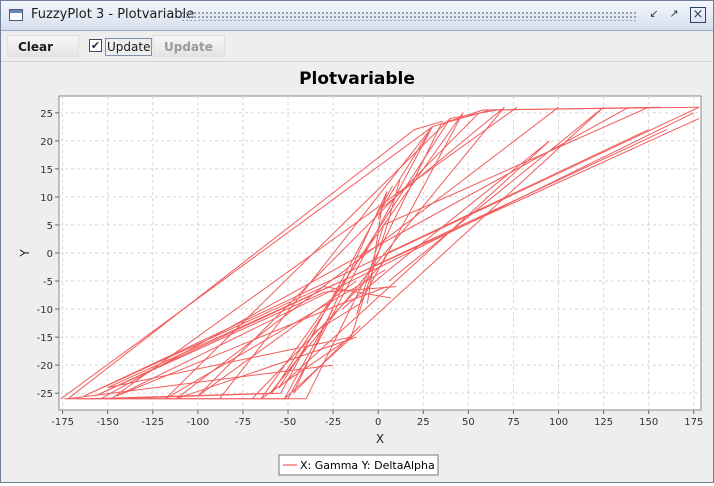  What do you see at coordinates (43, 46) in the screenshot?
I see `clear-button: Clear` at bounding box center [43, 46].